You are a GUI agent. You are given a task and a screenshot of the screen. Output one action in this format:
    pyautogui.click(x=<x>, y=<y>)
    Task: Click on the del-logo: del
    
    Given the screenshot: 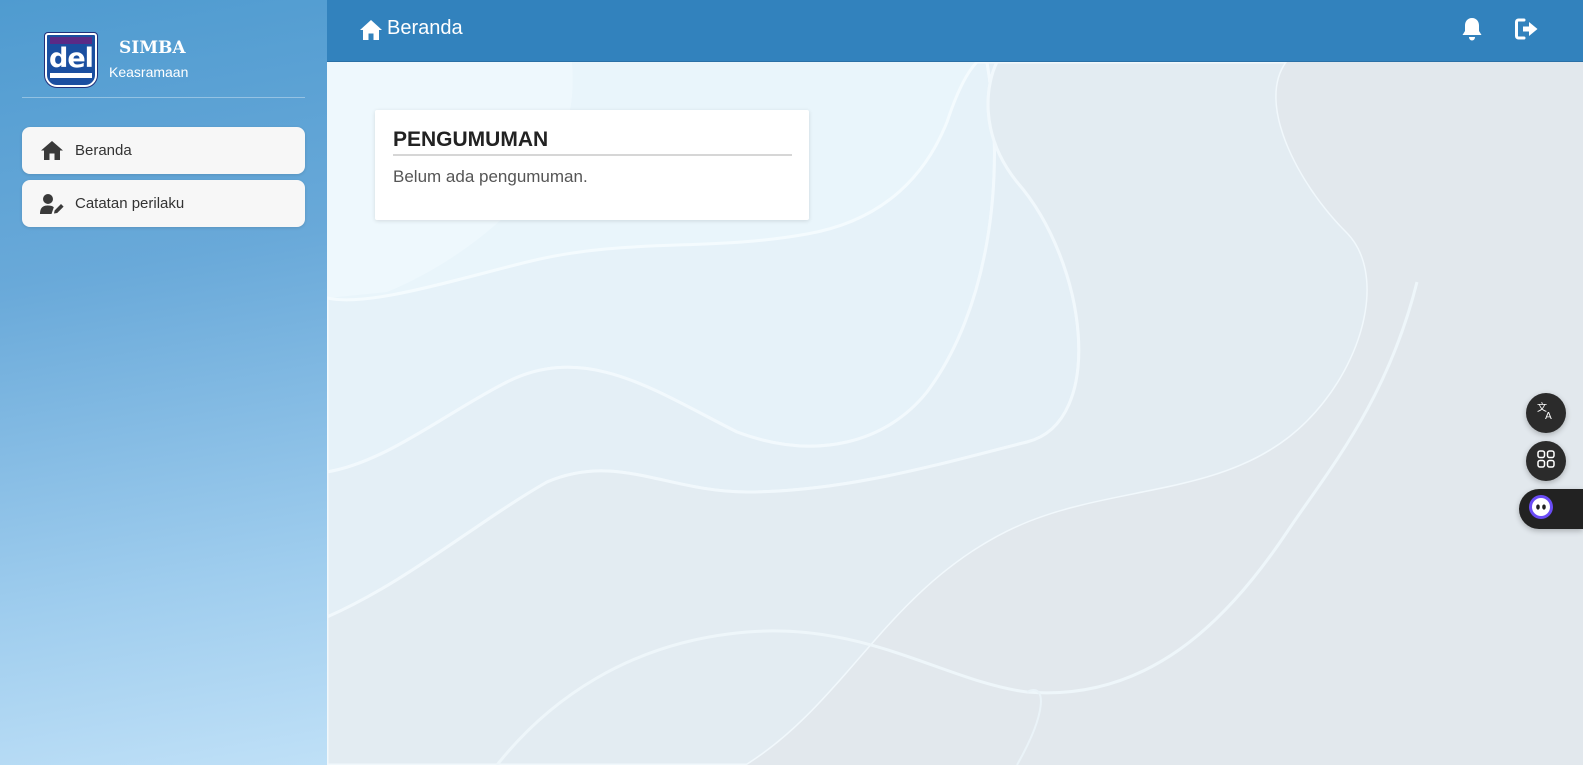 What is the action you would take?
    pyautogui.click(x=71, y=60)
    